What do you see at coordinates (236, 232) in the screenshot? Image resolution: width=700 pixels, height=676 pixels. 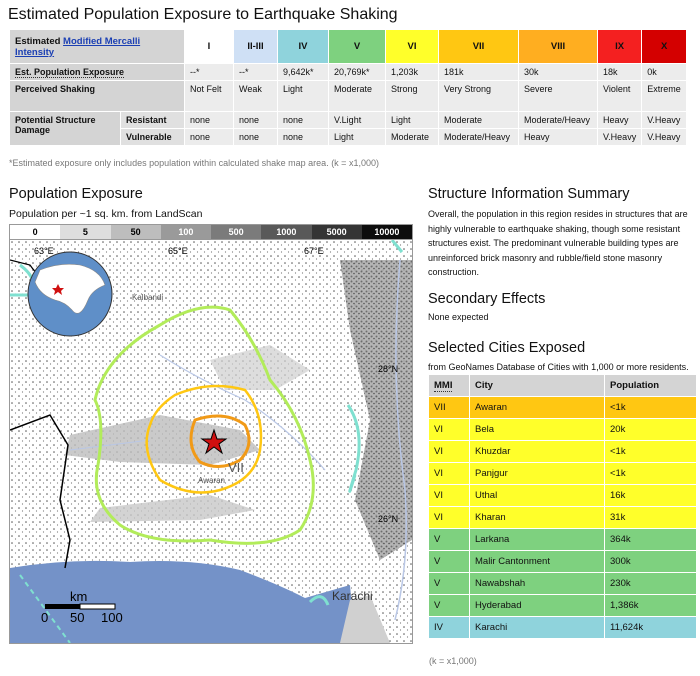 I see `legend-bin: 500` at bounding box center [236, 232].